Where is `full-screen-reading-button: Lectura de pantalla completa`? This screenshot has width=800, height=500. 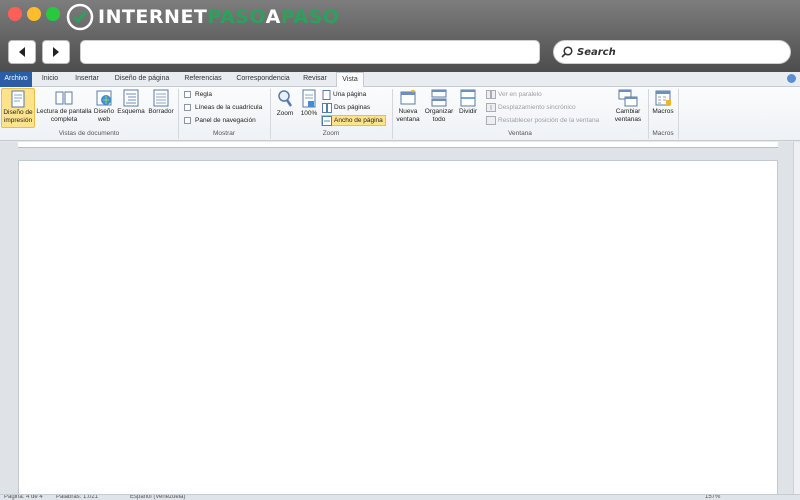
full-screen-reading-button: Lectura de pantalla completa is located at coordinates (64, 108).